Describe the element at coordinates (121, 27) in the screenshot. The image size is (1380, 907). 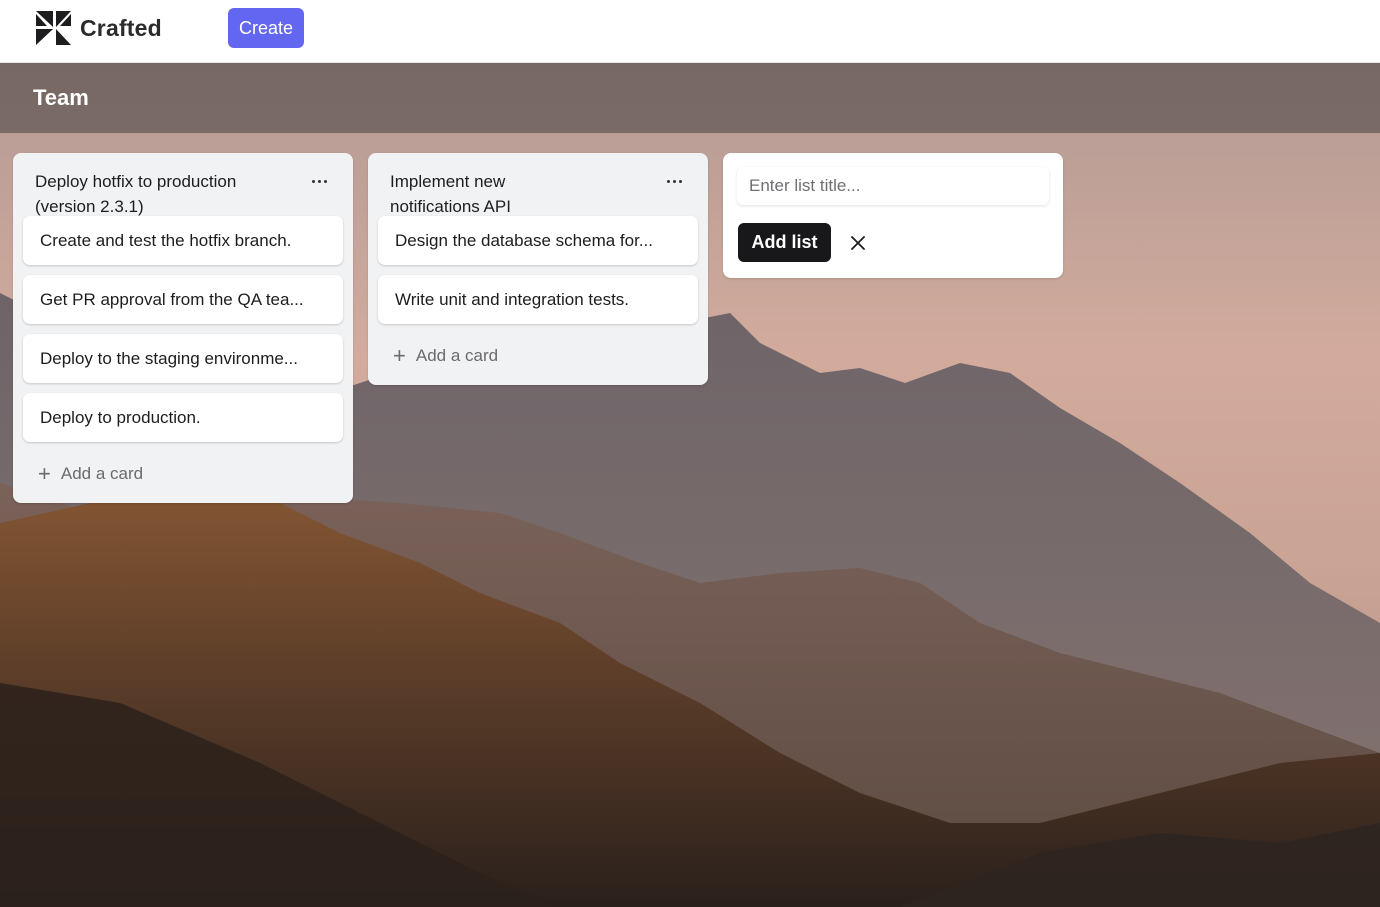
I see `brand-name: Crafted` at that location.